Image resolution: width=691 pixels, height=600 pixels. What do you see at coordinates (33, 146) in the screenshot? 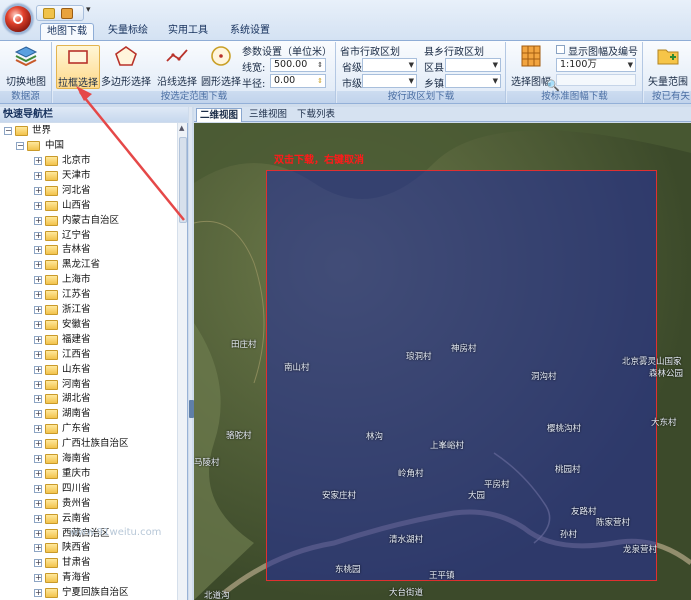
I see `open-folder-icon` at bounding box center [33, 146].